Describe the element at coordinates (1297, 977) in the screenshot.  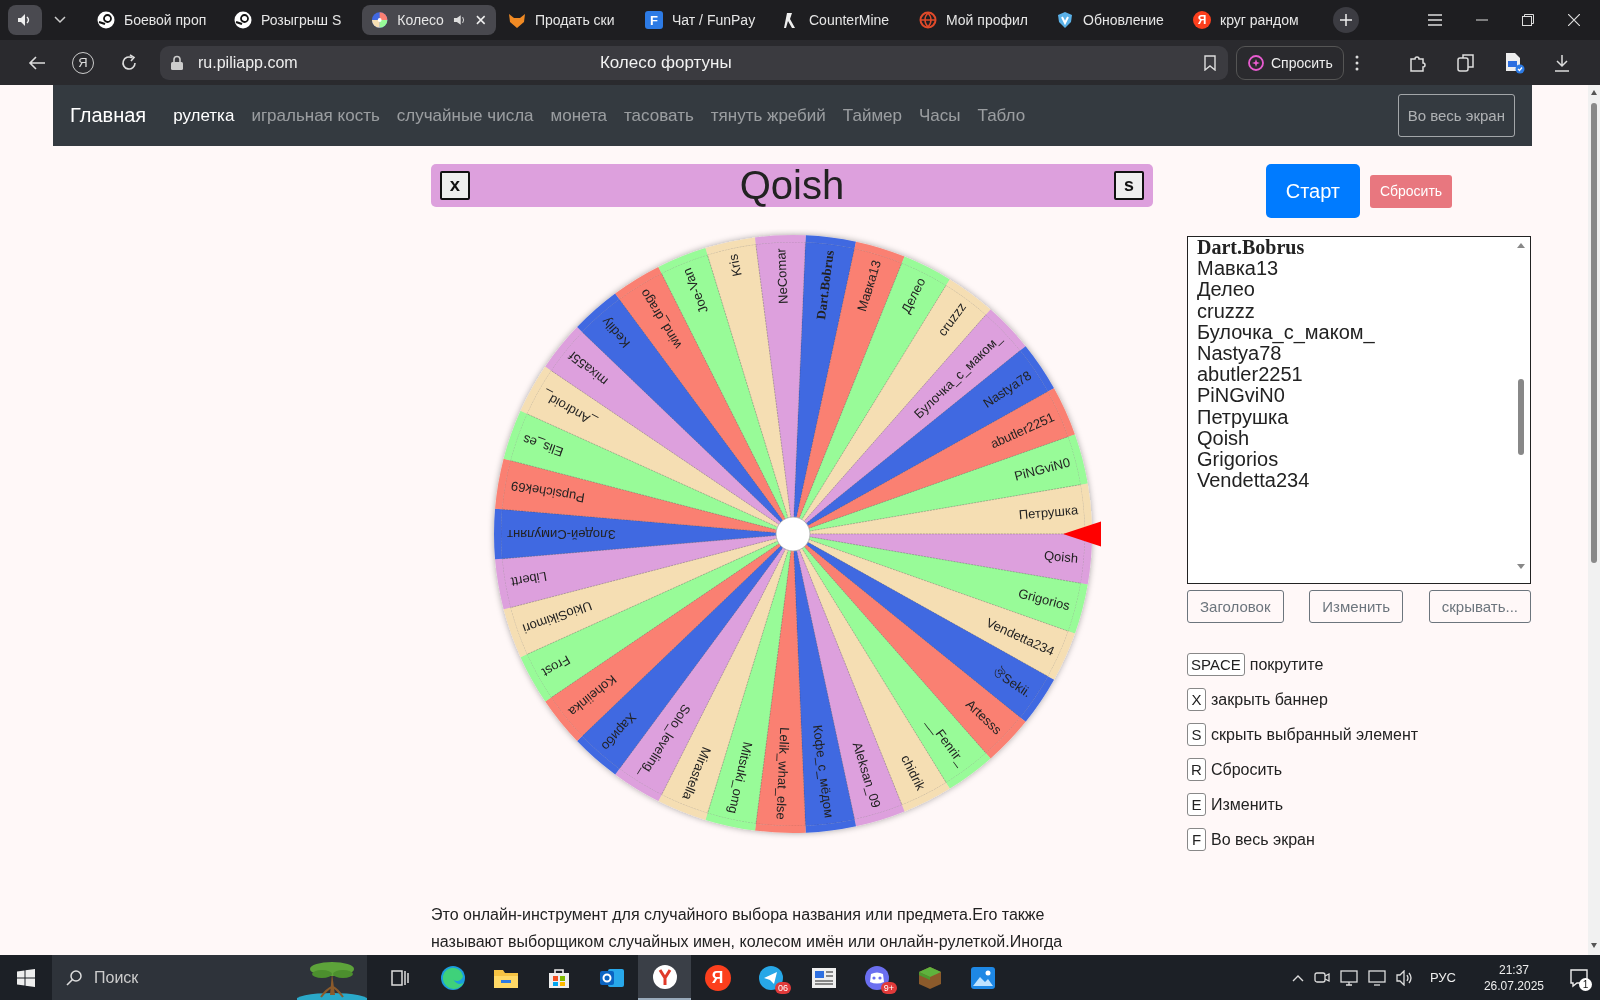
I see `chevron-up-icon` at that location.